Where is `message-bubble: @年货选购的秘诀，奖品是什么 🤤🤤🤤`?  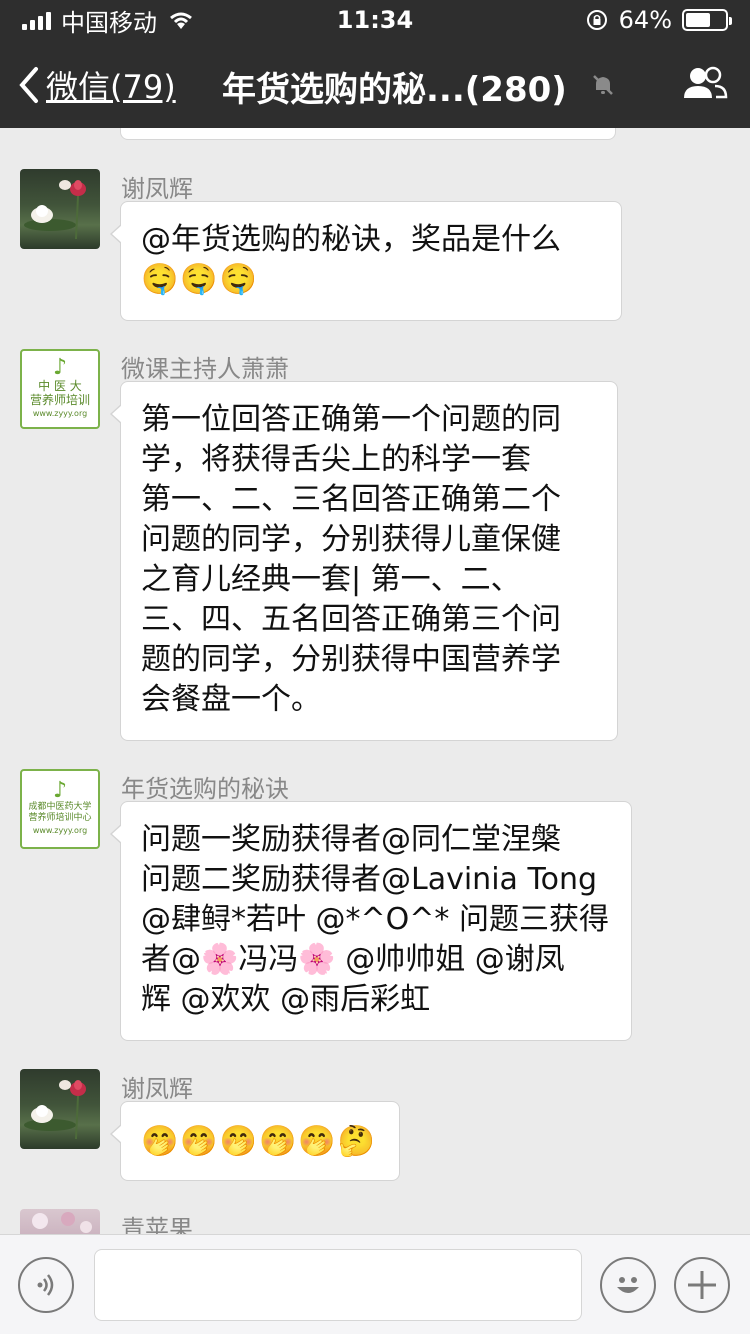 message-bubble: @年货选购的秘诀，奖品是什么 🤤🤤🤤 is located at coordinates (366, 261).